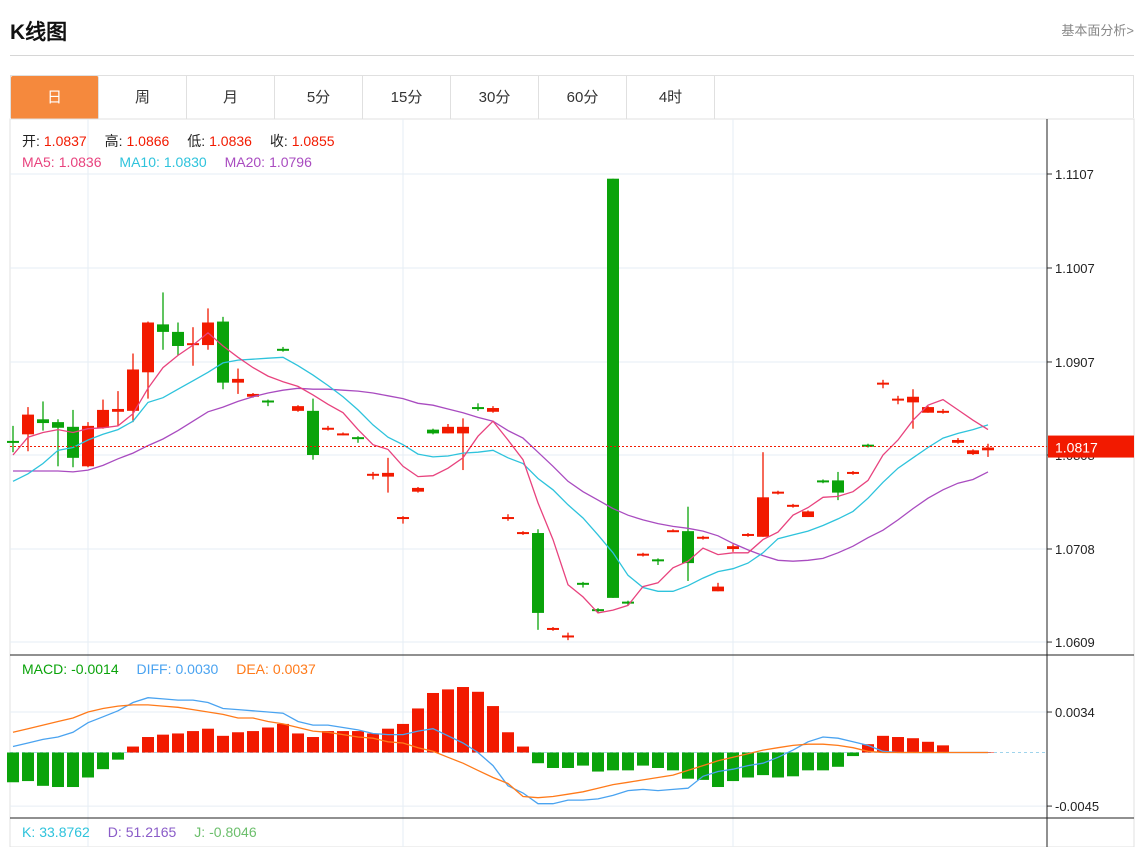 This screenshot has height=847, width=1146. What do you see at coordinates (148, 141) in the screenshot?
I see `high-value: 1.0866` at bounding box center [148, 141].